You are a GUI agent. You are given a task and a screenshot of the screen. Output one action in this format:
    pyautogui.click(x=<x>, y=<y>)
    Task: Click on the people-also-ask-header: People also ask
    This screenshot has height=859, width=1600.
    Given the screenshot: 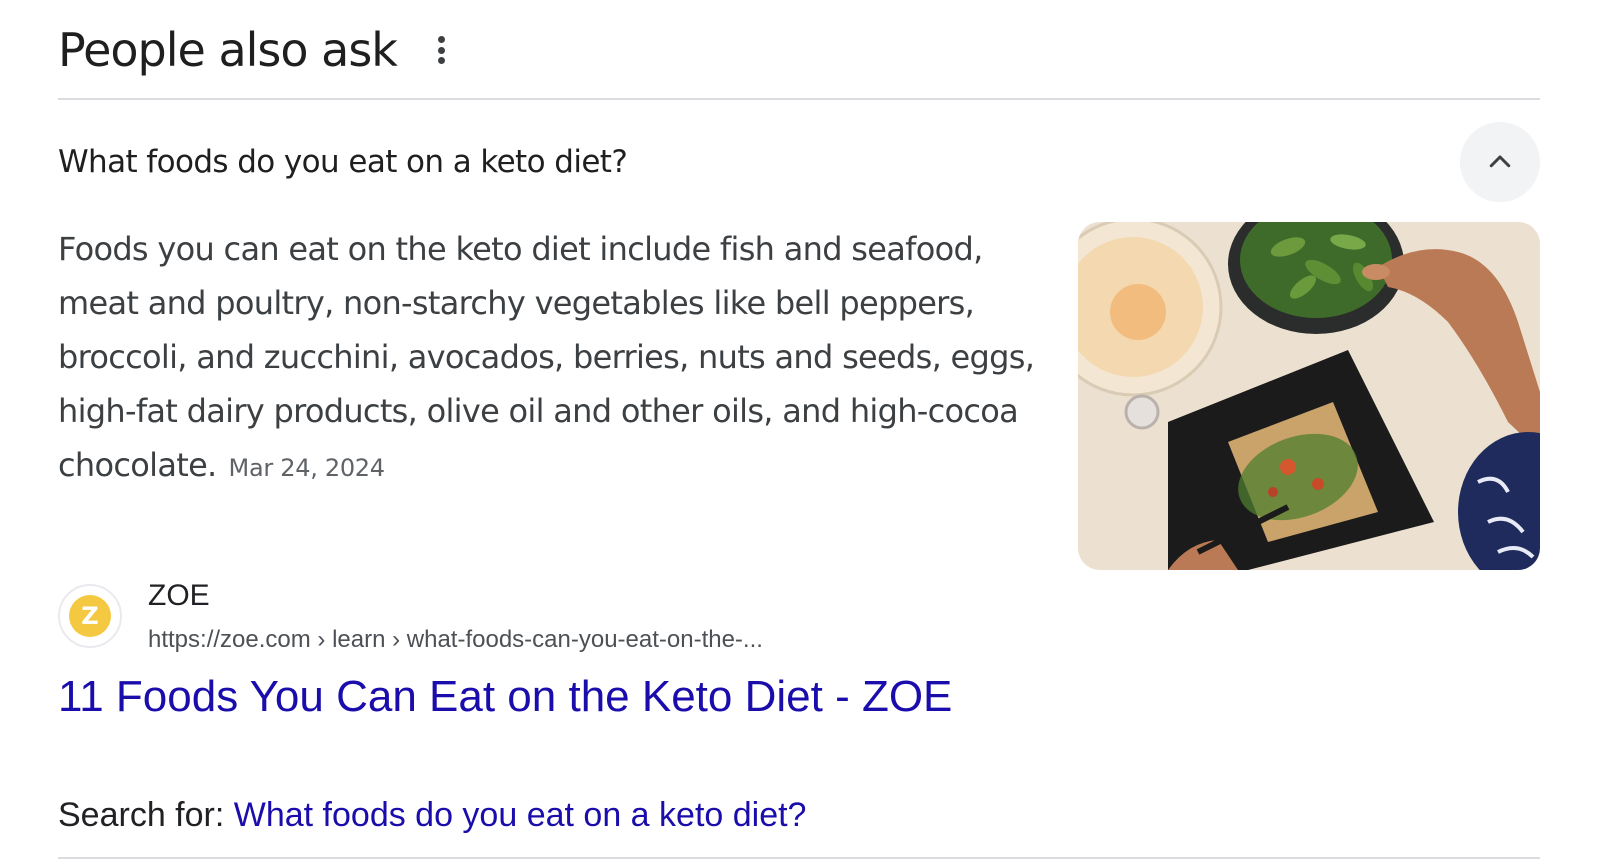 What is the action you would take?
    pyautogui.click(x=253, y=50)
    